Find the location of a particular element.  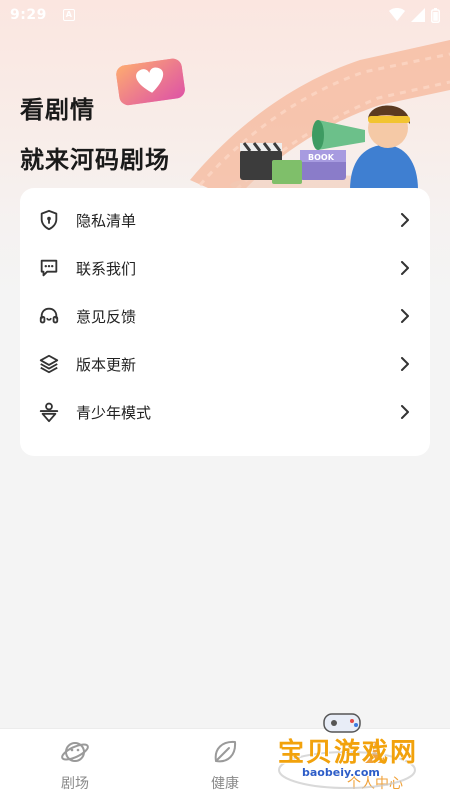

leaf-icon is located at coordinates (225, 752).